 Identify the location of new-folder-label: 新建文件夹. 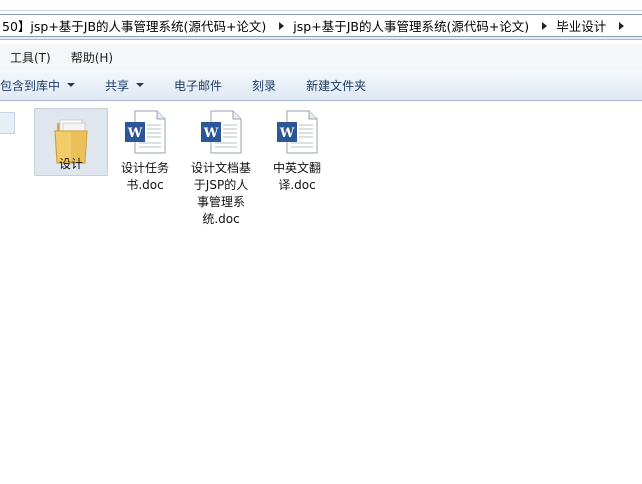
(336, 85).